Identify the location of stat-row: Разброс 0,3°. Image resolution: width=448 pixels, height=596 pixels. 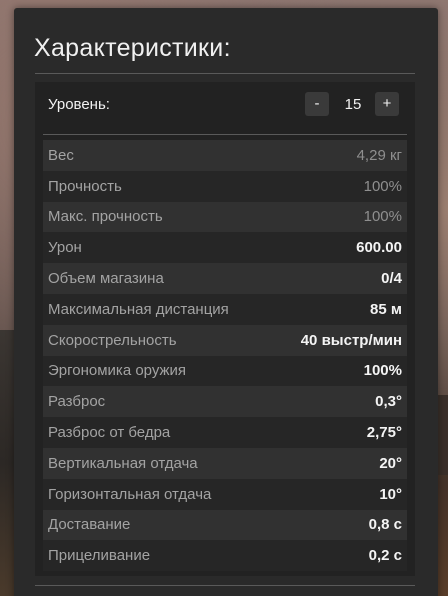
(225, 402).